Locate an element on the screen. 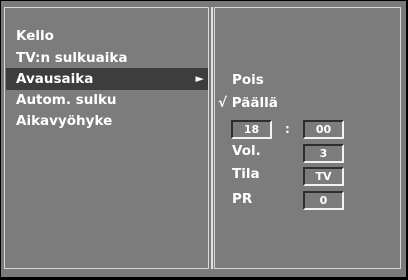  menu-item-label: Aikavyöhyke is located at coordinates (64, 121).